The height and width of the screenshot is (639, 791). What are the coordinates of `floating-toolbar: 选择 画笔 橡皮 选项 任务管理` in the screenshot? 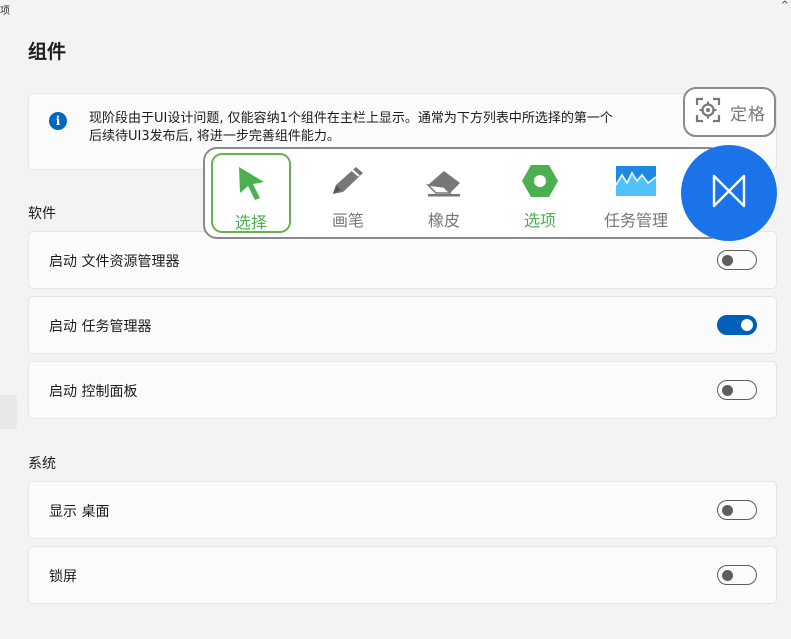 It's located at (463, 193).